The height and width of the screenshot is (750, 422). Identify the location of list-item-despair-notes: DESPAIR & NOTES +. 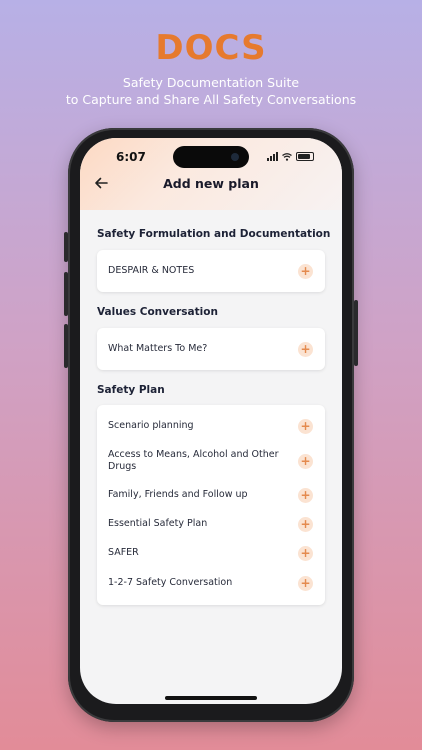
(211, 271).